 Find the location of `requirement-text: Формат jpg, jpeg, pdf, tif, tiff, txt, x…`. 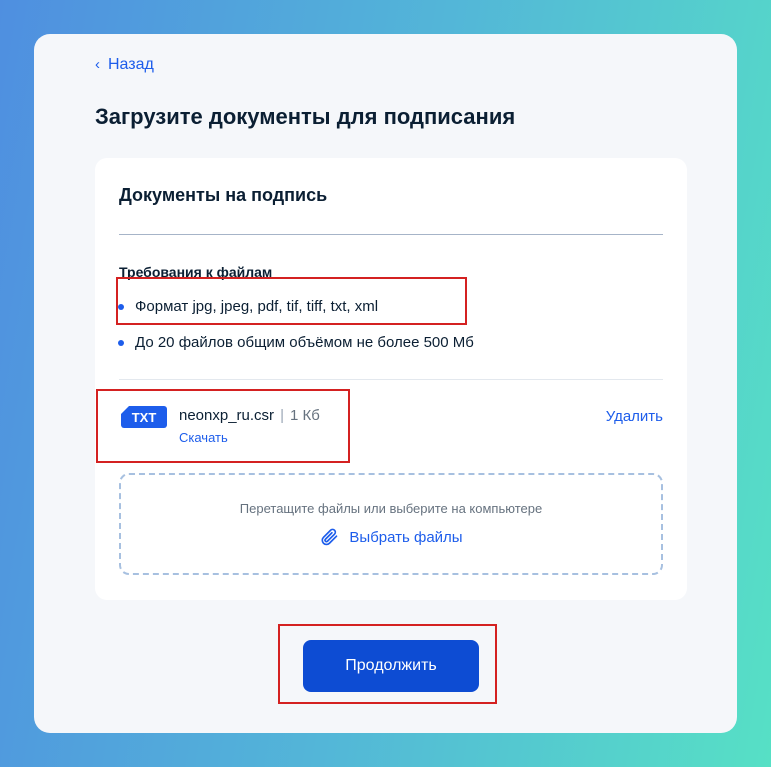

requirement-text: Формат jpg, jpeg, pdf, tif, tiff, txt, x… is located at coordinates (257, 306).